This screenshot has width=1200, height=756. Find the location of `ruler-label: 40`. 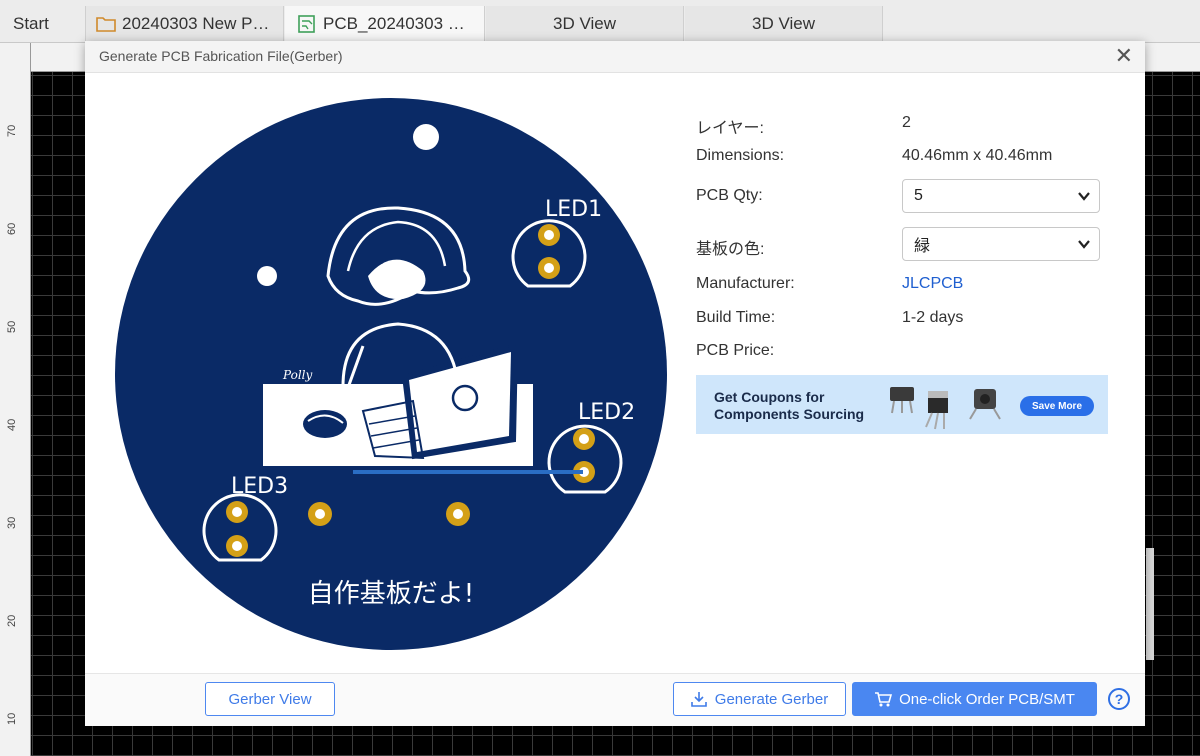

ruler-label: 40 is located at coordinates (12, 424).